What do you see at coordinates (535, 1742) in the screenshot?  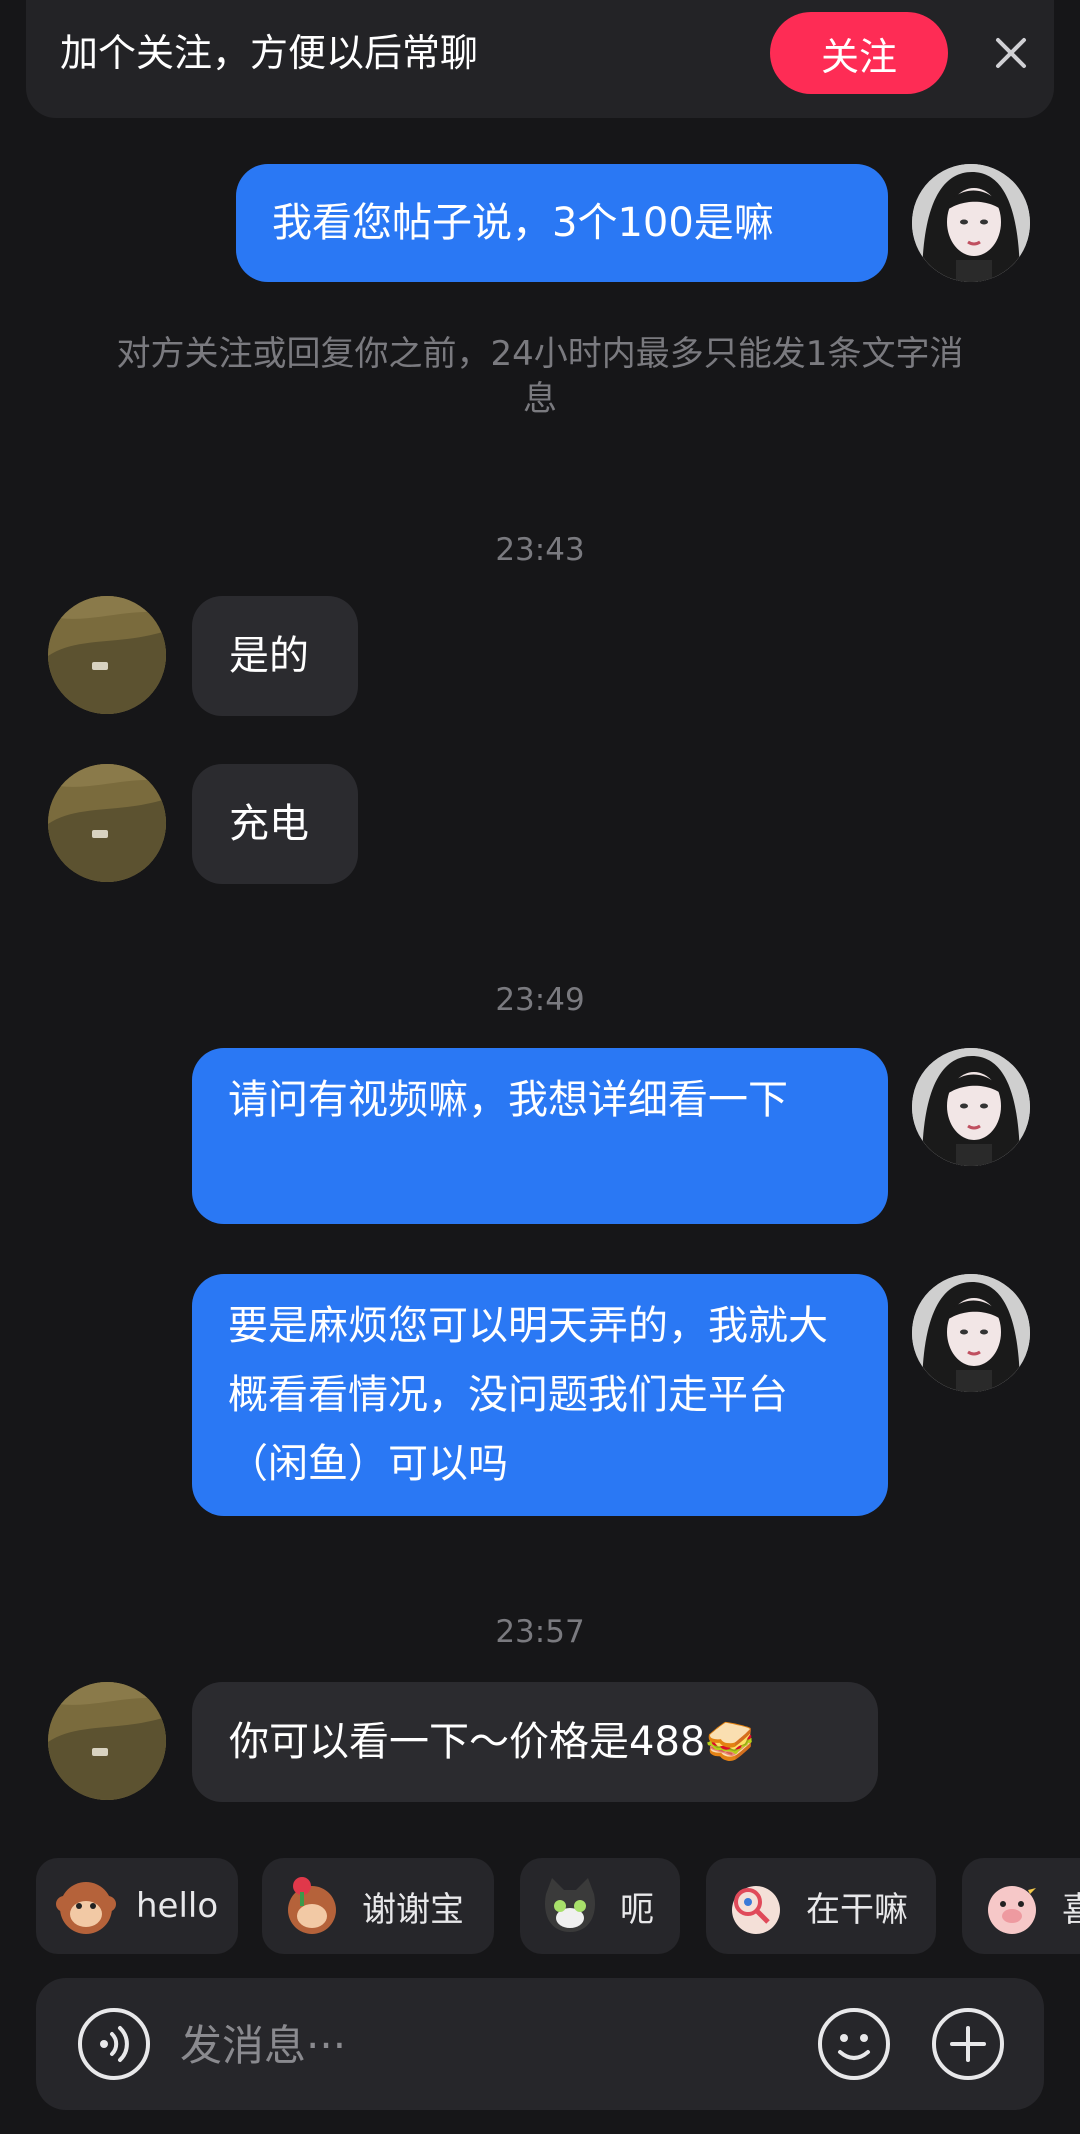 I see `incoming-message: 你可以看一下～价格是488🥪` at bounding box center [535, 1742].